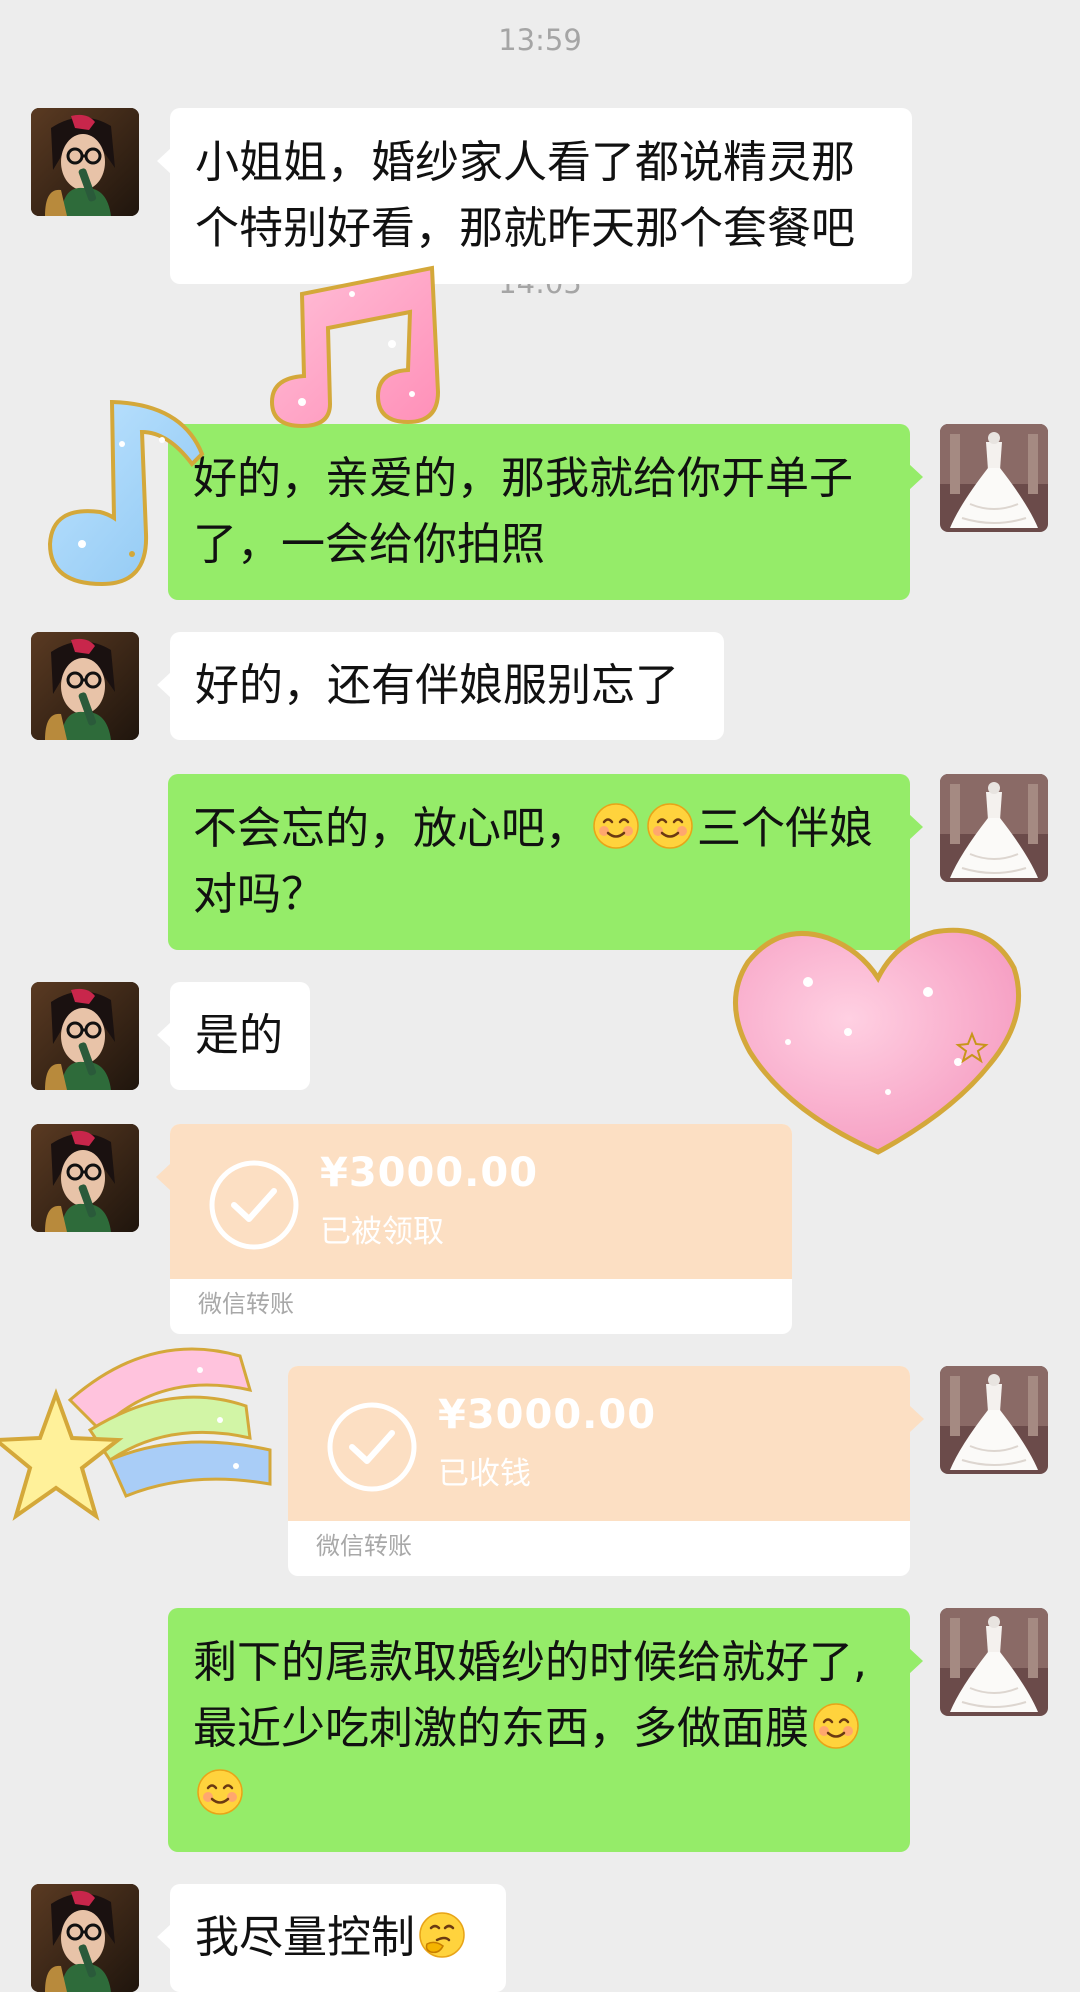 This screenshot has width=1080, height=1992. What do you see at coordinates (785, 828) in the screenshot?
I see `message-text: 三个伴娘` at bounding box center [785, 828].